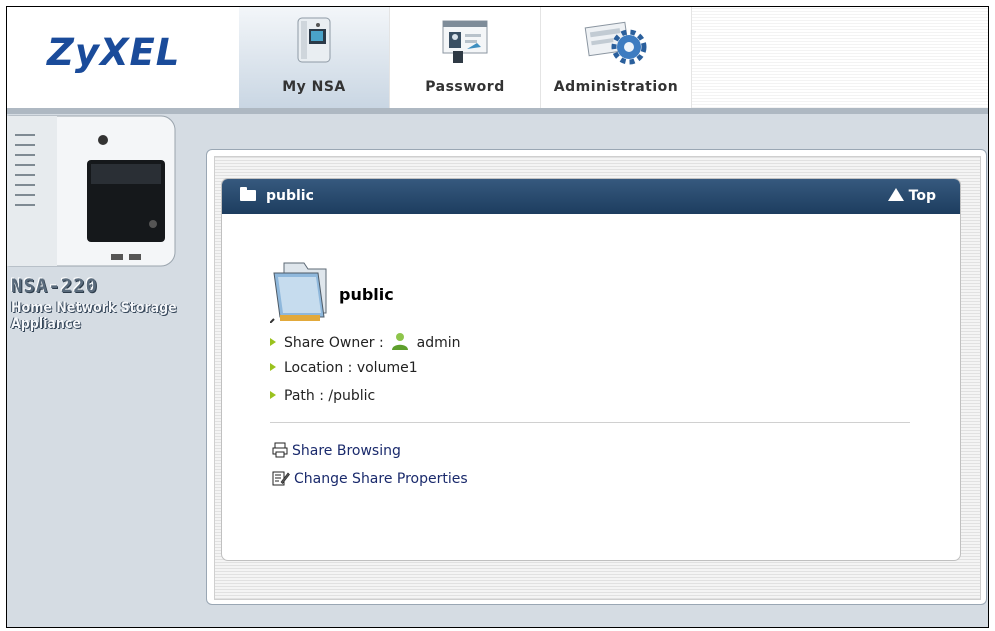 The image size is (995, 631). I want to click on tab-my-nsa: My NSA, so click(314, 57).